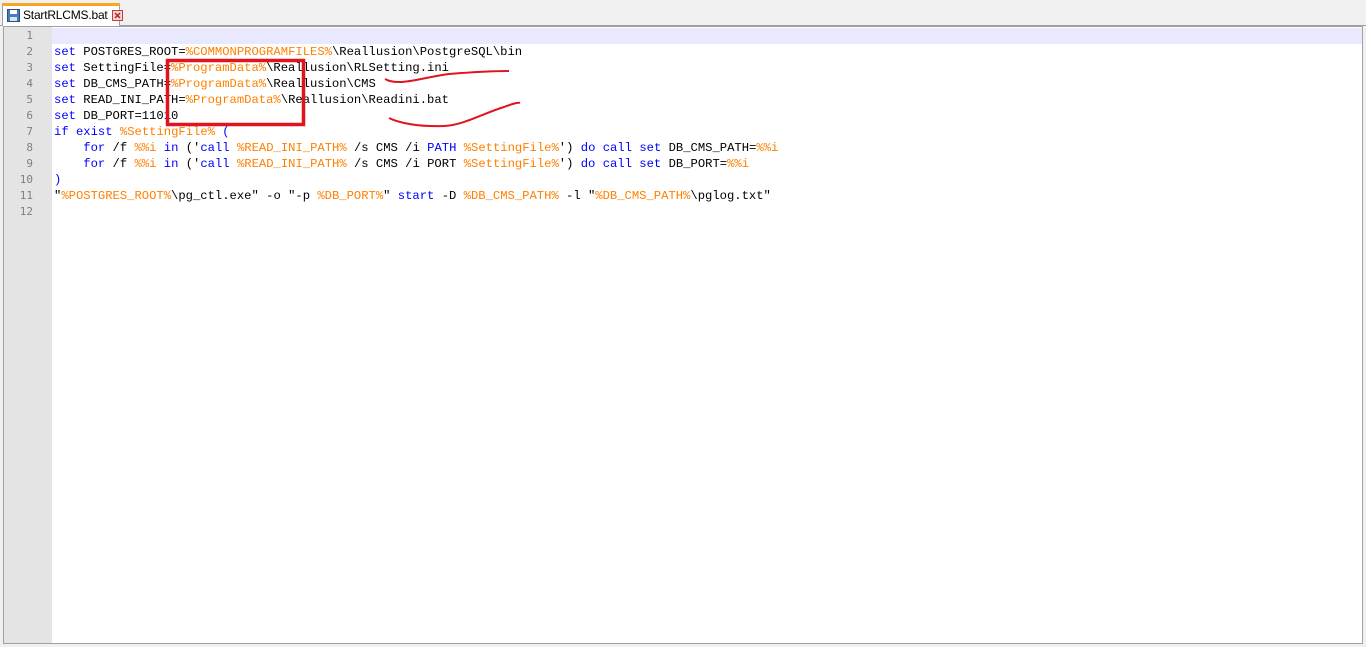 The width and height of the screenshot is (1366, 647). What do you see at coordinates (350, 196) in the screenshot?
I see `code-variable: %DB_PORT%` at bounding box center [350, 196].